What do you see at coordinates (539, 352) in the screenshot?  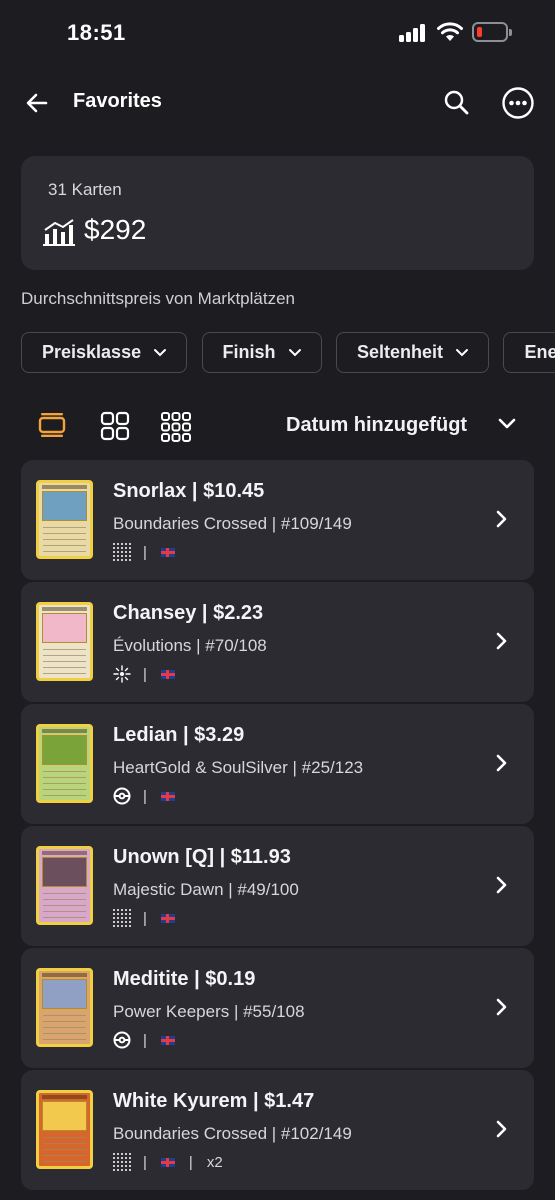 I see `filter-chip-label: Energ` at bounding box center [539, 352].